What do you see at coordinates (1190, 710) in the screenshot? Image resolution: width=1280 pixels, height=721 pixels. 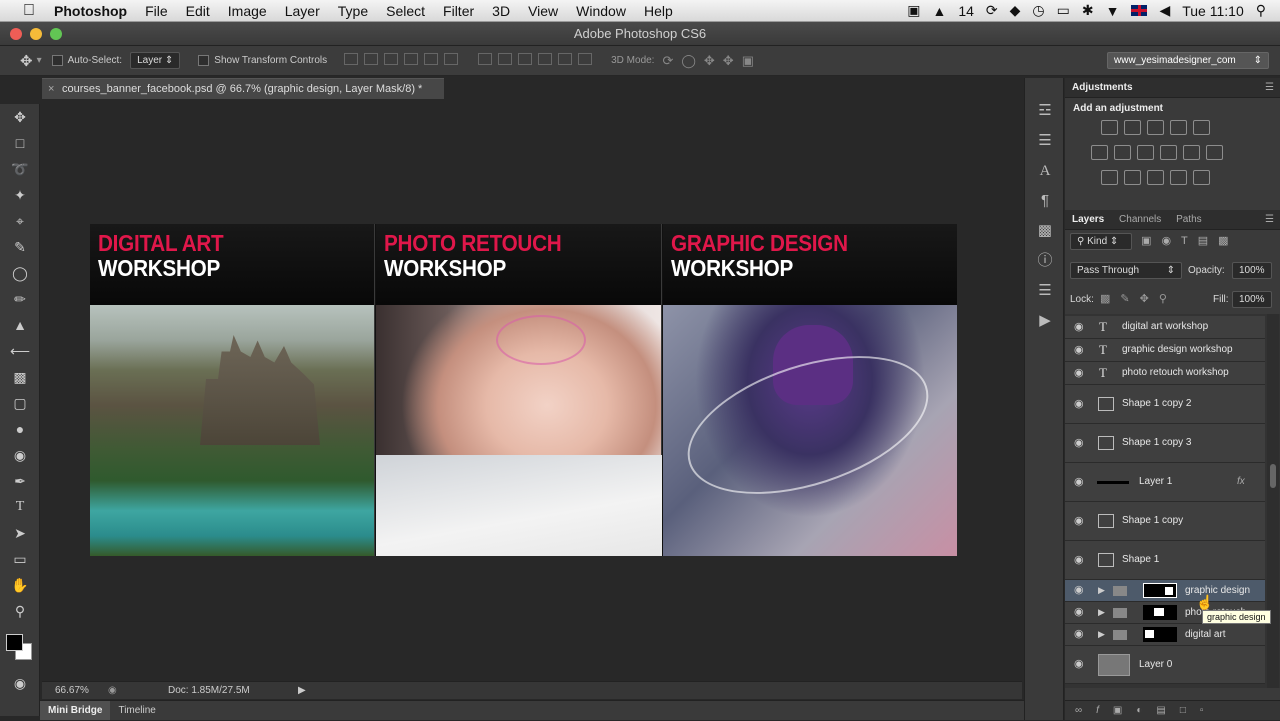 I see `new-layer-icon: □` at bounding box center [1190, 710].